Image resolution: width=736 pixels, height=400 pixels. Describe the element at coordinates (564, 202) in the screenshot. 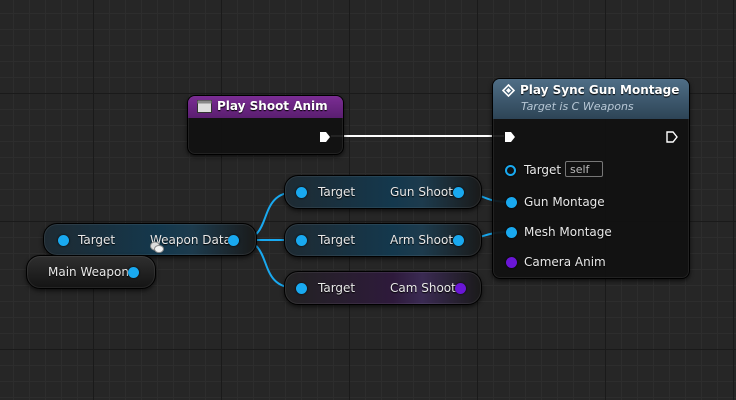

I see `gun-montage-label: Gun Montage` at that location.